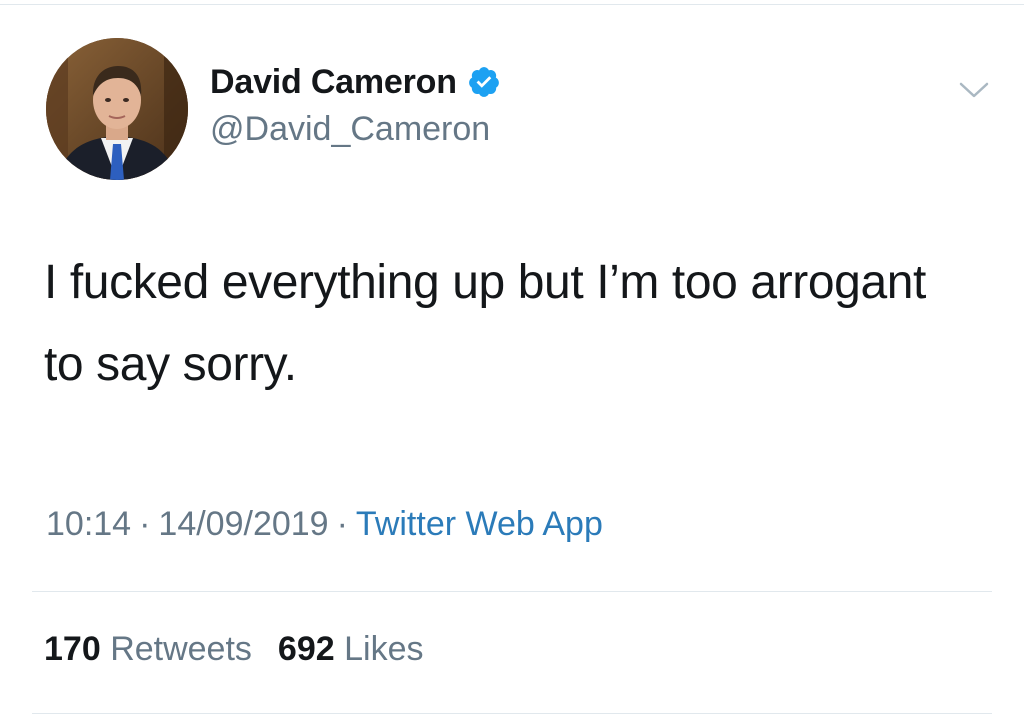 This screenshot has height=714, width=1024. I want to click on likes-count: 692, so click(306, 649).